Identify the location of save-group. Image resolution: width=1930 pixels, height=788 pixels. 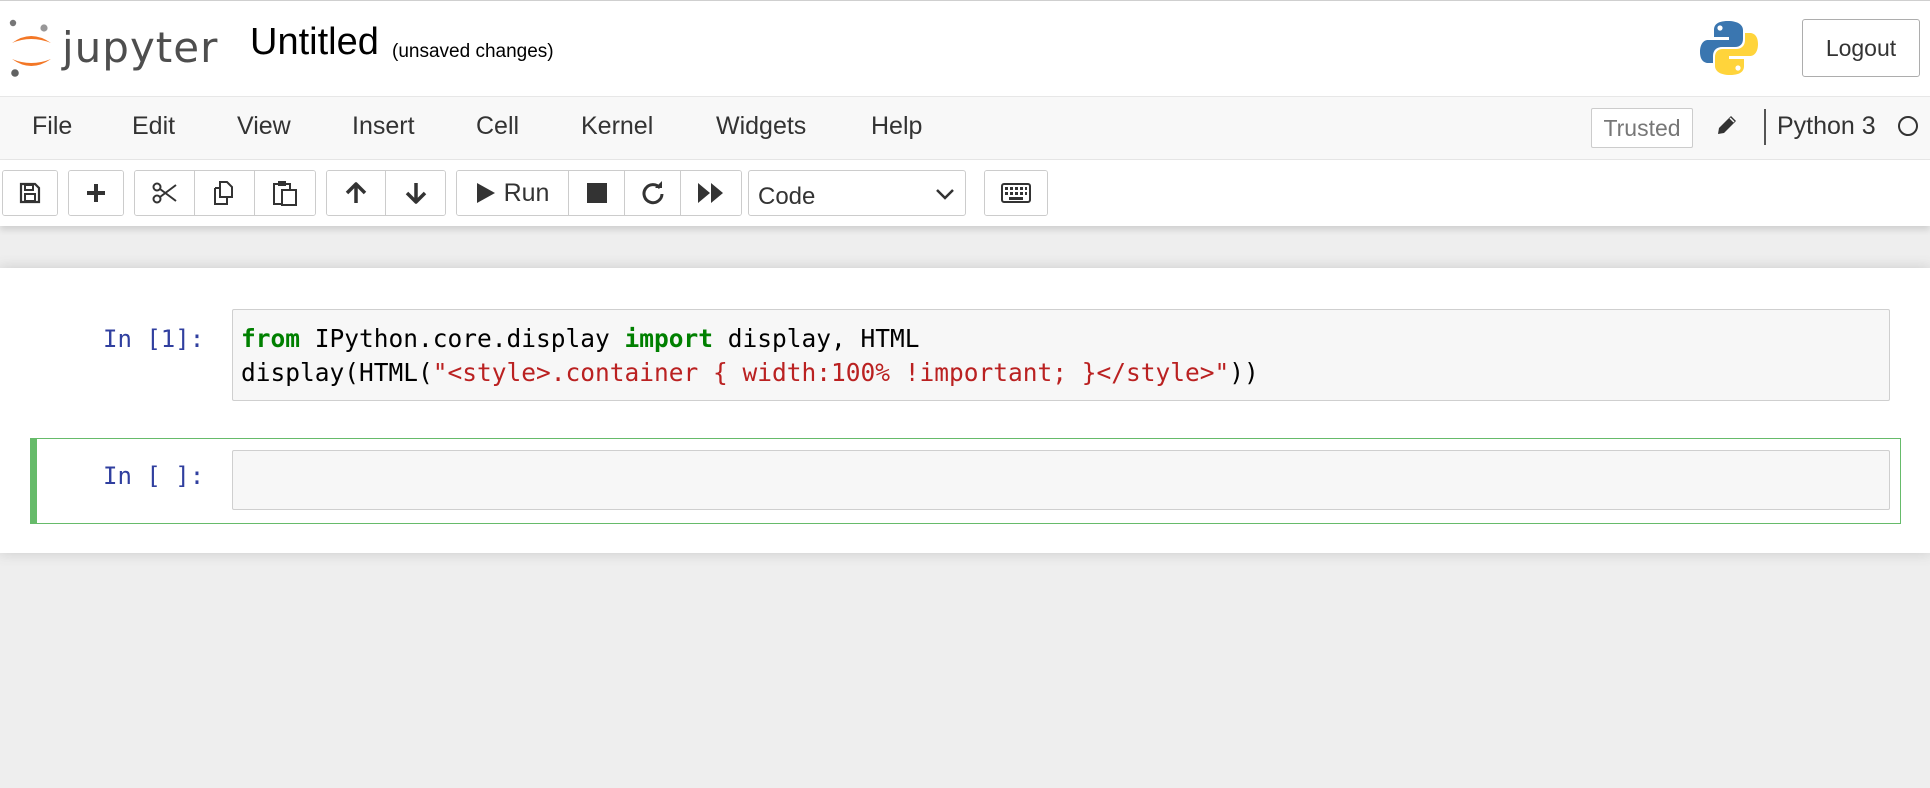
(30, 193).